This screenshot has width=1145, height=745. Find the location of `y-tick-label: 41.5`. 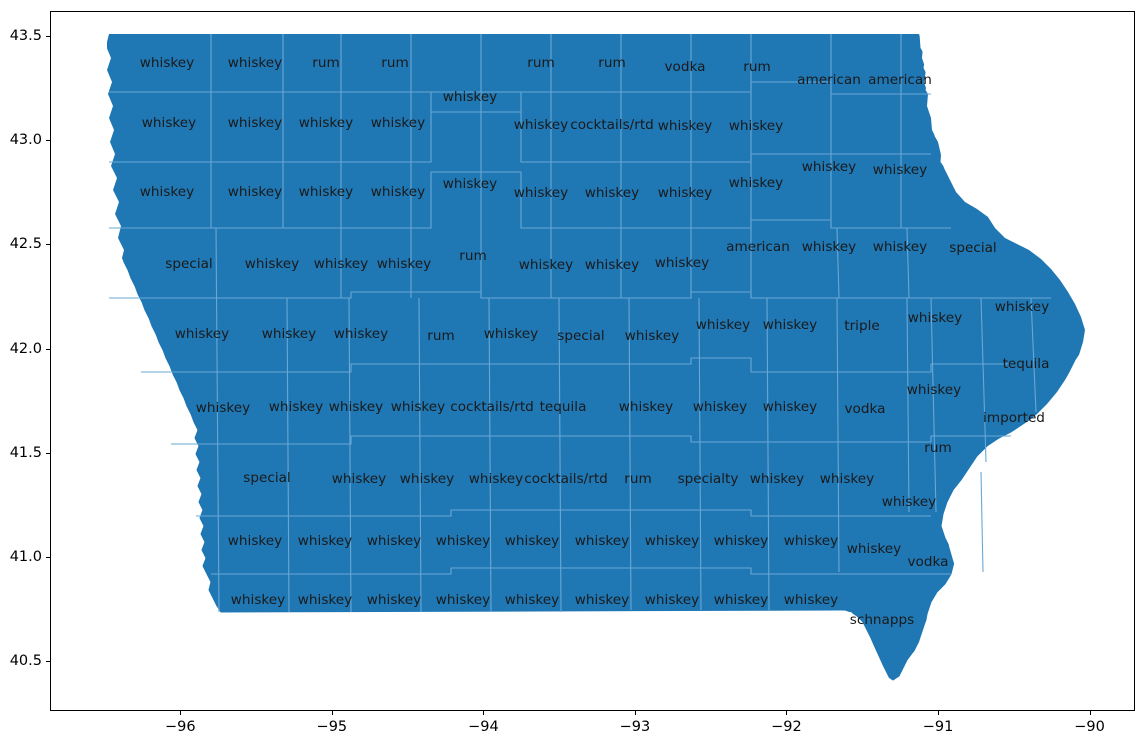

y-tick-label: 41.5 is located at coordinates (25, 452).